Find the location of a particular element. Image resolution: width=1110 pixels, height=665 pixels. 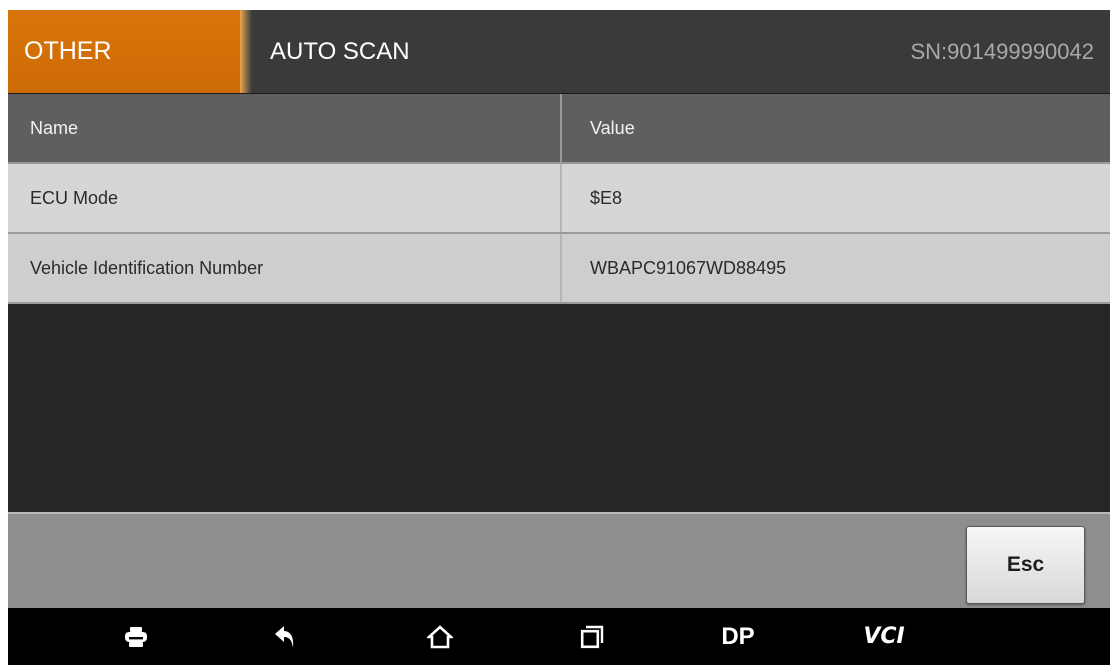

back-button is located at coordinates (286, 636).